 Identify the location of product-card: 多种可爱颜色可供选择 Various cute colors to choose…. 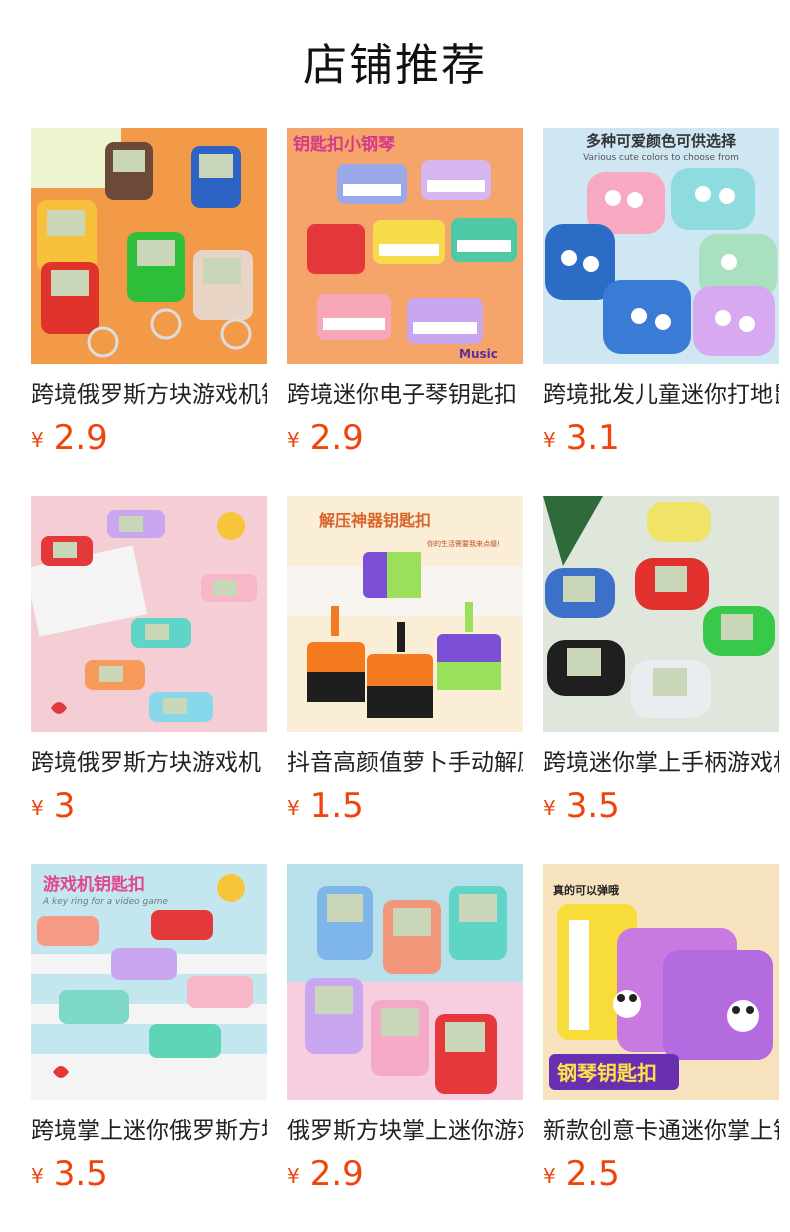
(661, 298).